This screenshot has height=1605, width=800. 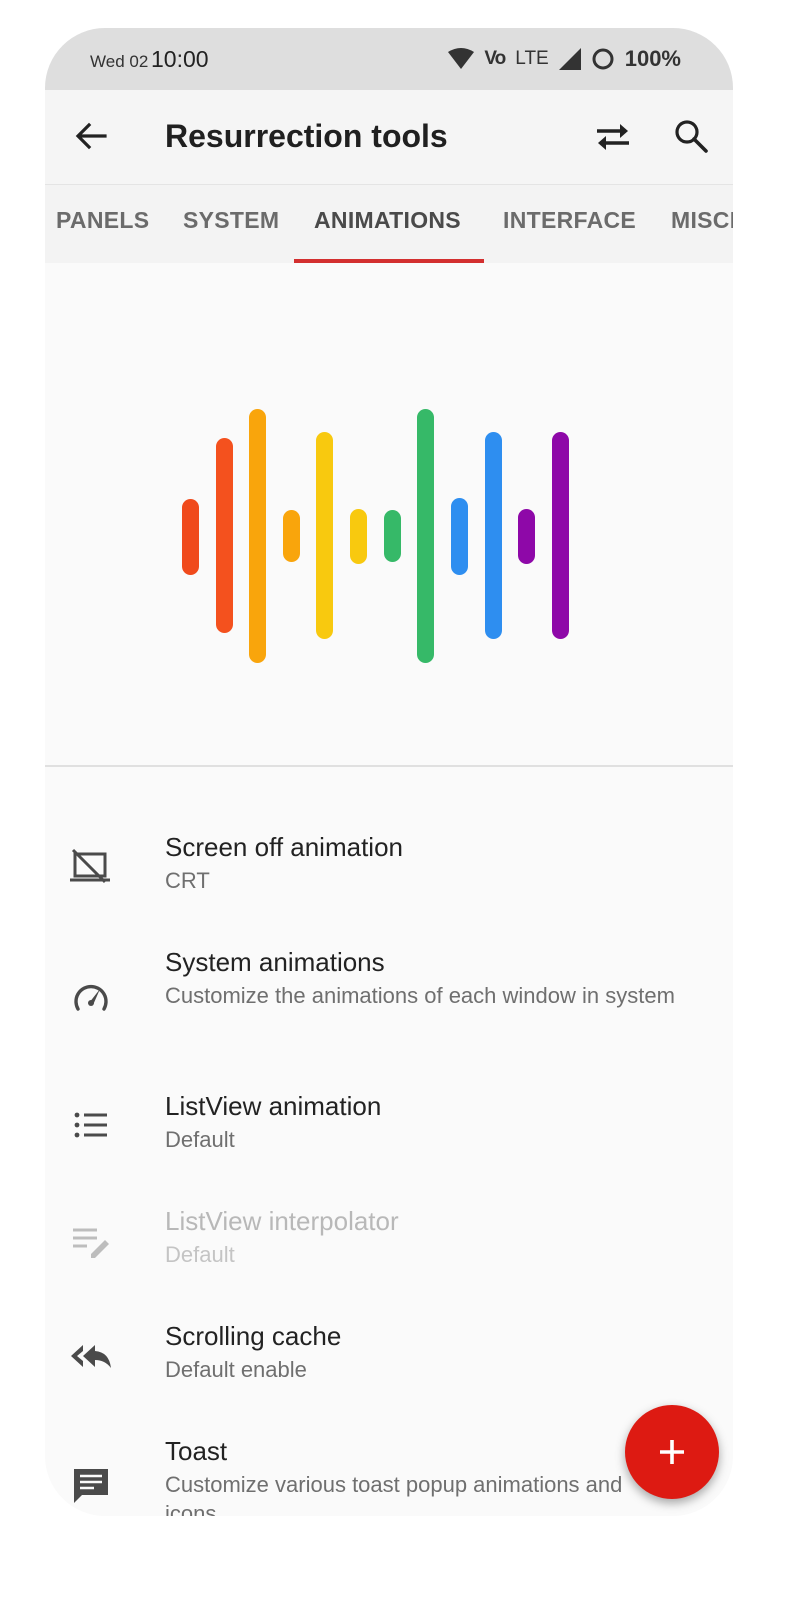 What do you see at coordinates (532, 58) in the screenshot?
I see `network-type: LTE` at bounding box center [532, 58].